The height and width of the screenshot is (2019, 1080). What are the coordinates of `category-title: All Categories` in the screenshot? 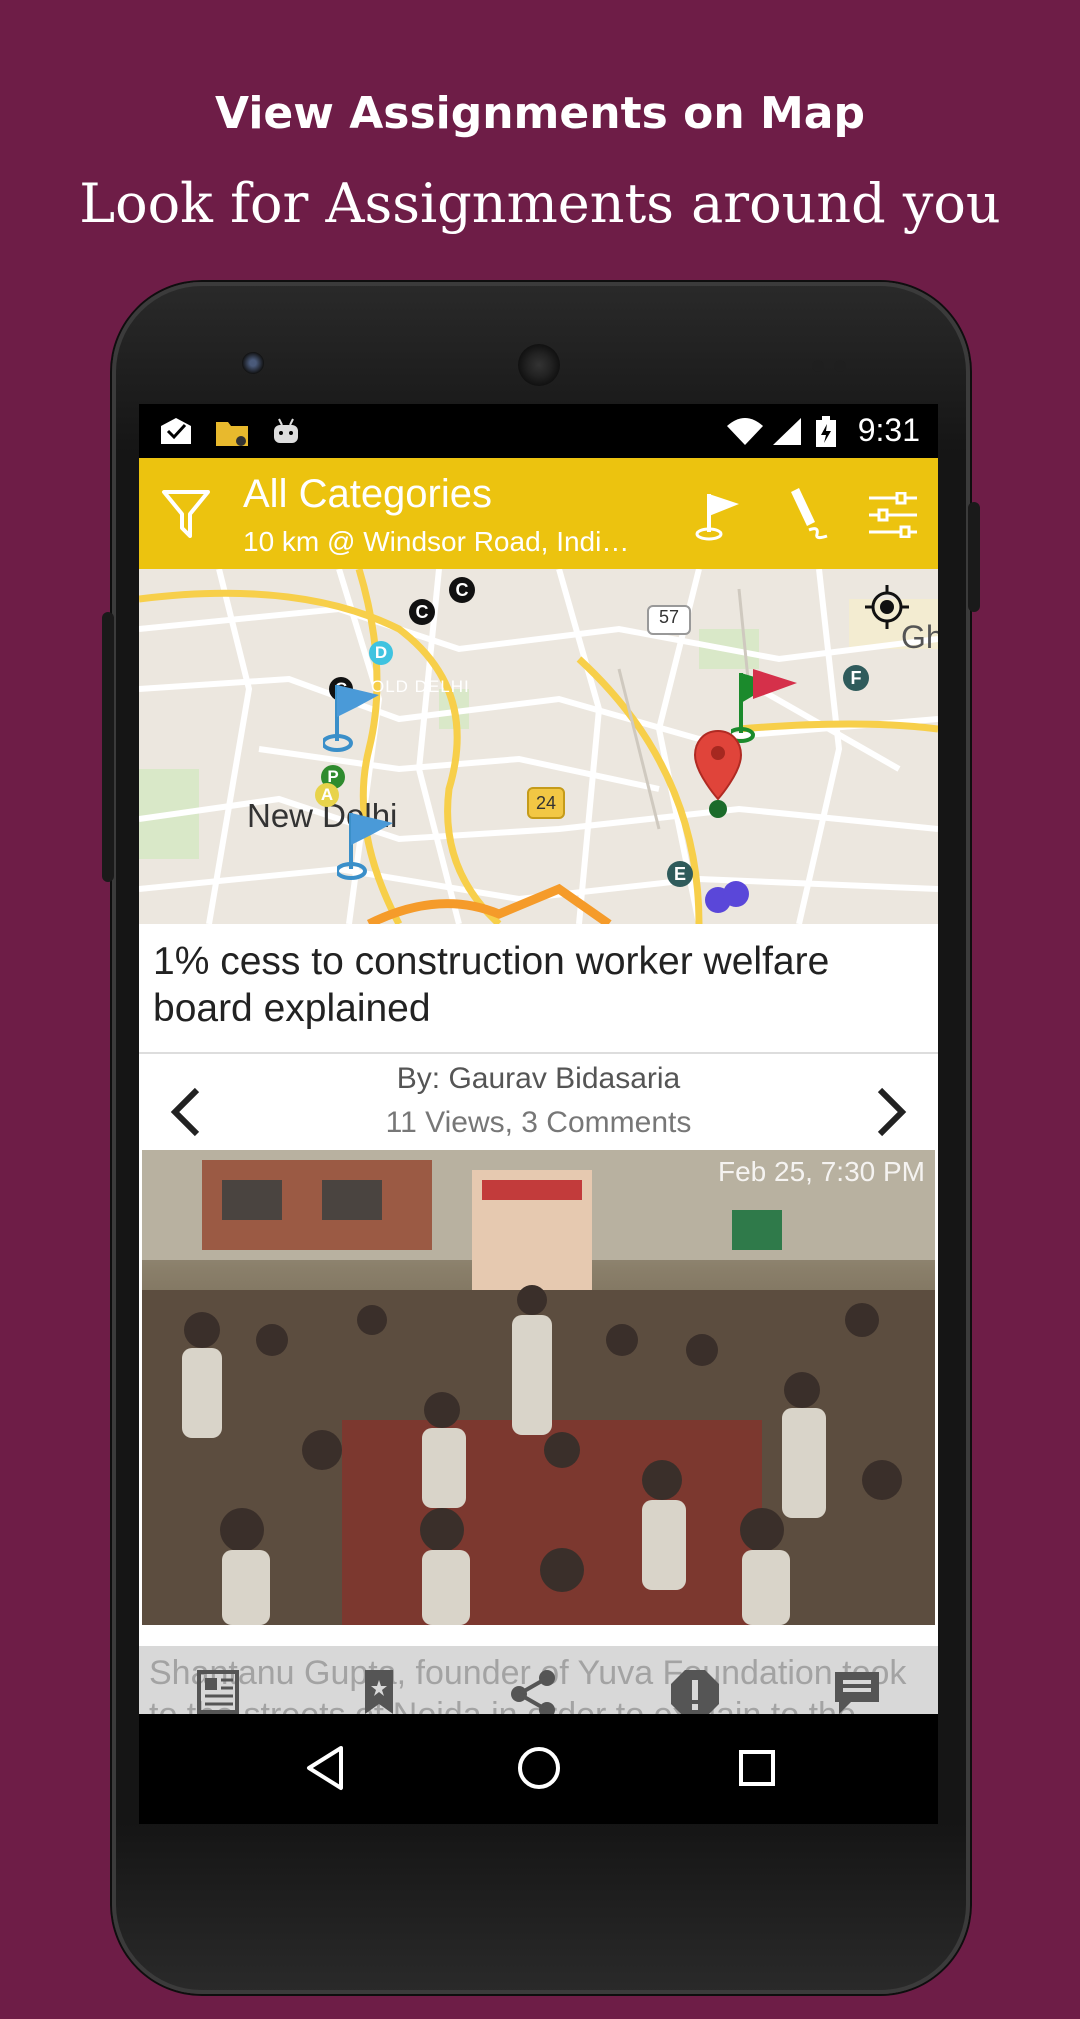 It's located at (367, 494).